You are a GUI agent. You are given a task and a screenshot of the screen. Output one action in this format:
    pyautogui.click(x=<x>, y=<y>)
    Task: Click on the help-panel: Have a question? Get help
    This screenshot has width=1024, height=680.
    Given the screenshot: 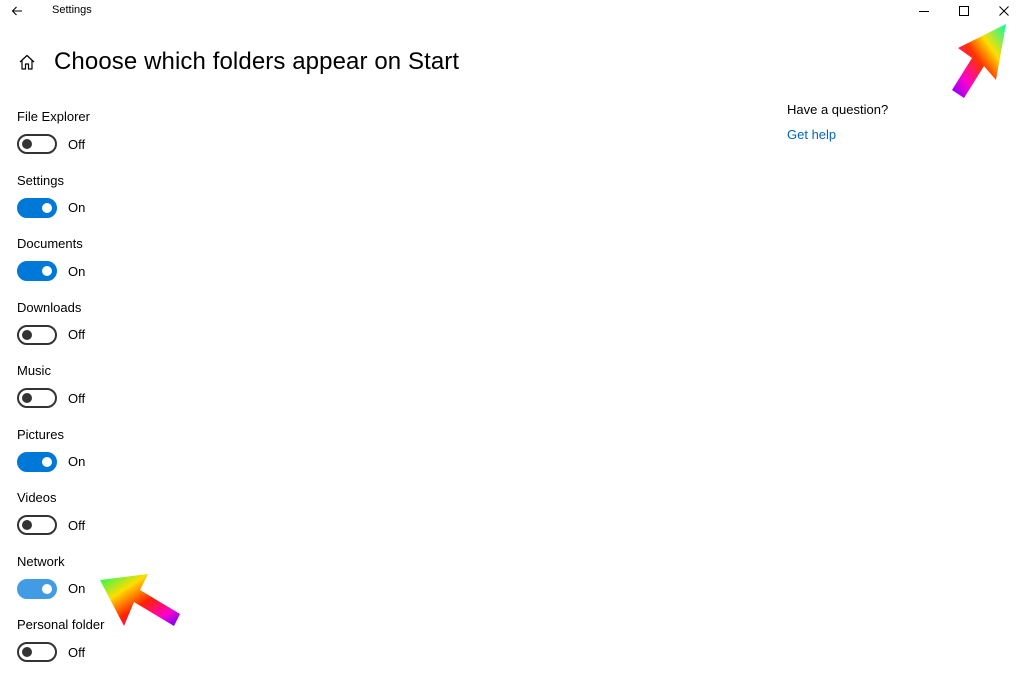 What is the action you would take?
    pyautogui.click(x=837, y=122)
    